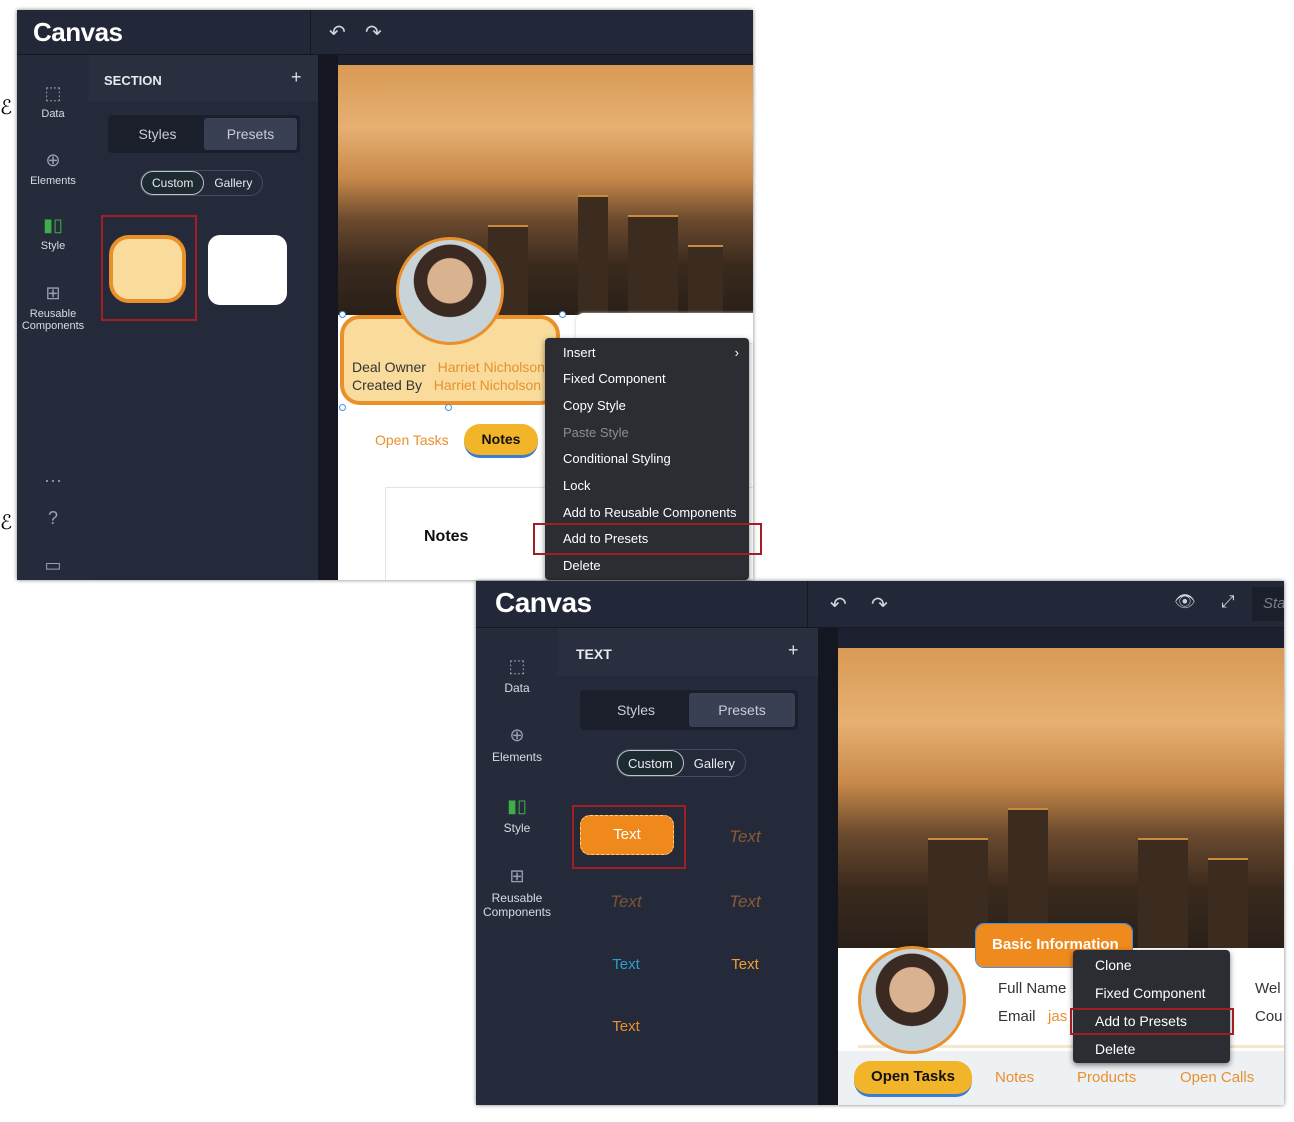  What do you see at coordinates (736, 352) in the screenshot?
I see `chevron-right-icon: ›` at bounding box center [736, 352].